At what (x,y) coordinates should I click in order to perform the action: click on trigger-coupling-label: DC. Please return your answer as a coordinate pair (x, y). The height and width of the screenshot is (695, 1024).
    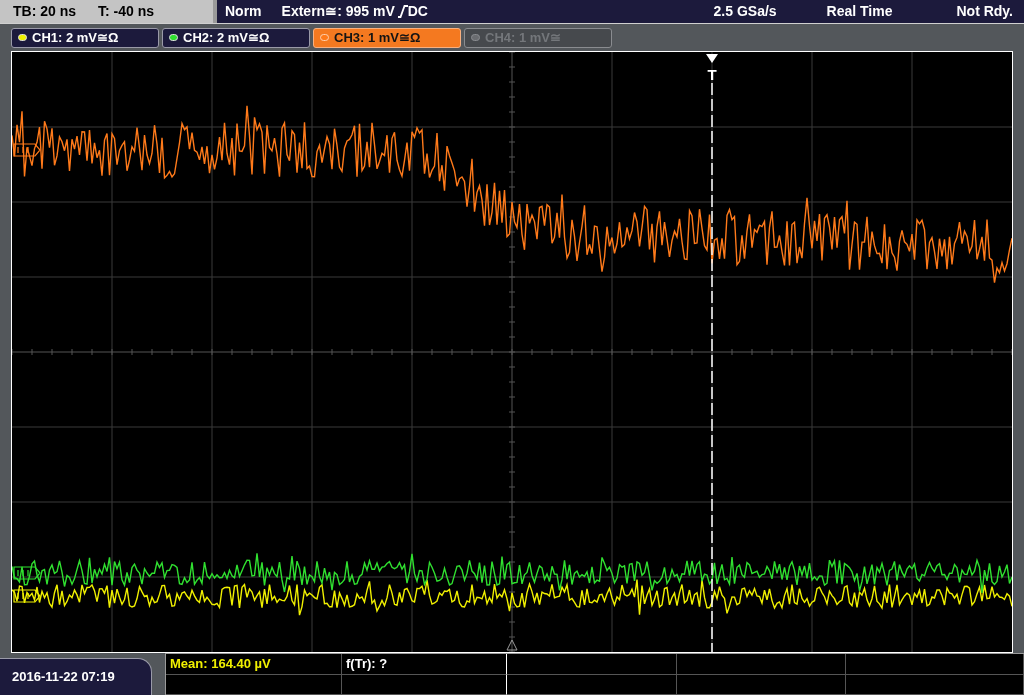
    Looking at the image, I should click on (417, 11).